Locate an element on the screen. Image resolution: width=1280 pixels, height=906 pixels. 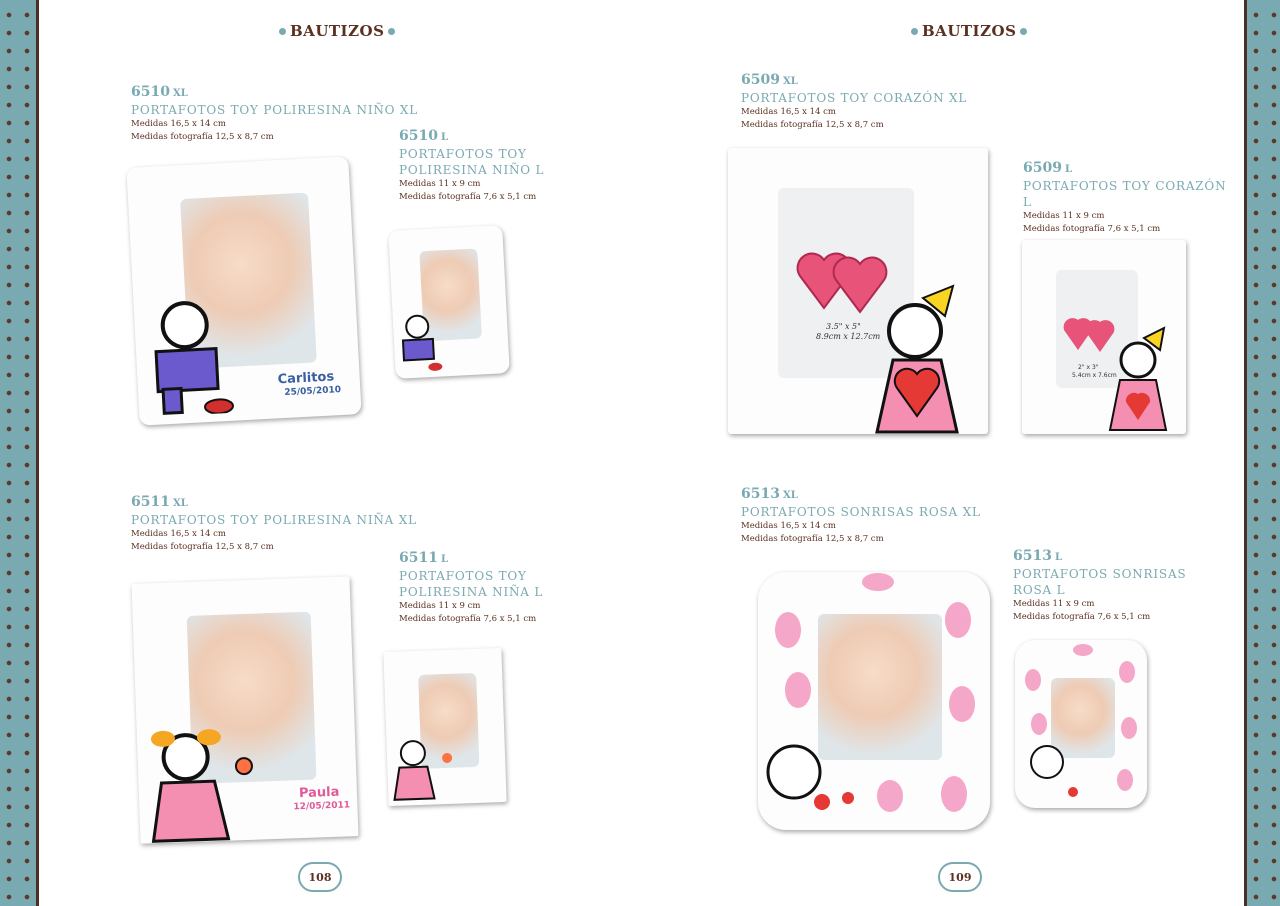
frame-name-caption: Carlitos is located at coordinates (306, 378).